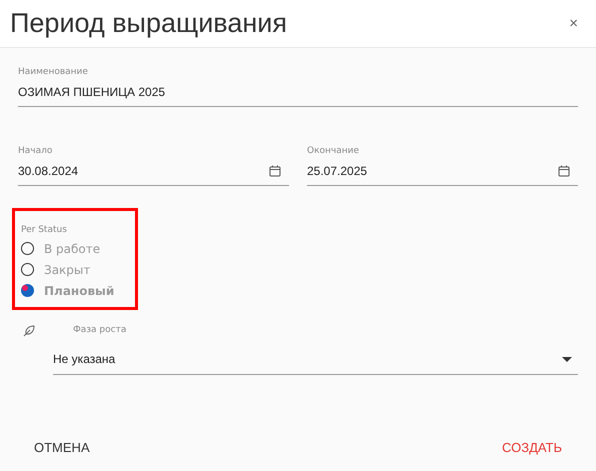  What do you see at coordinates (44, 230) in the screenshot?
I see `group-label: Per Status` at bounding box center [44, 230].